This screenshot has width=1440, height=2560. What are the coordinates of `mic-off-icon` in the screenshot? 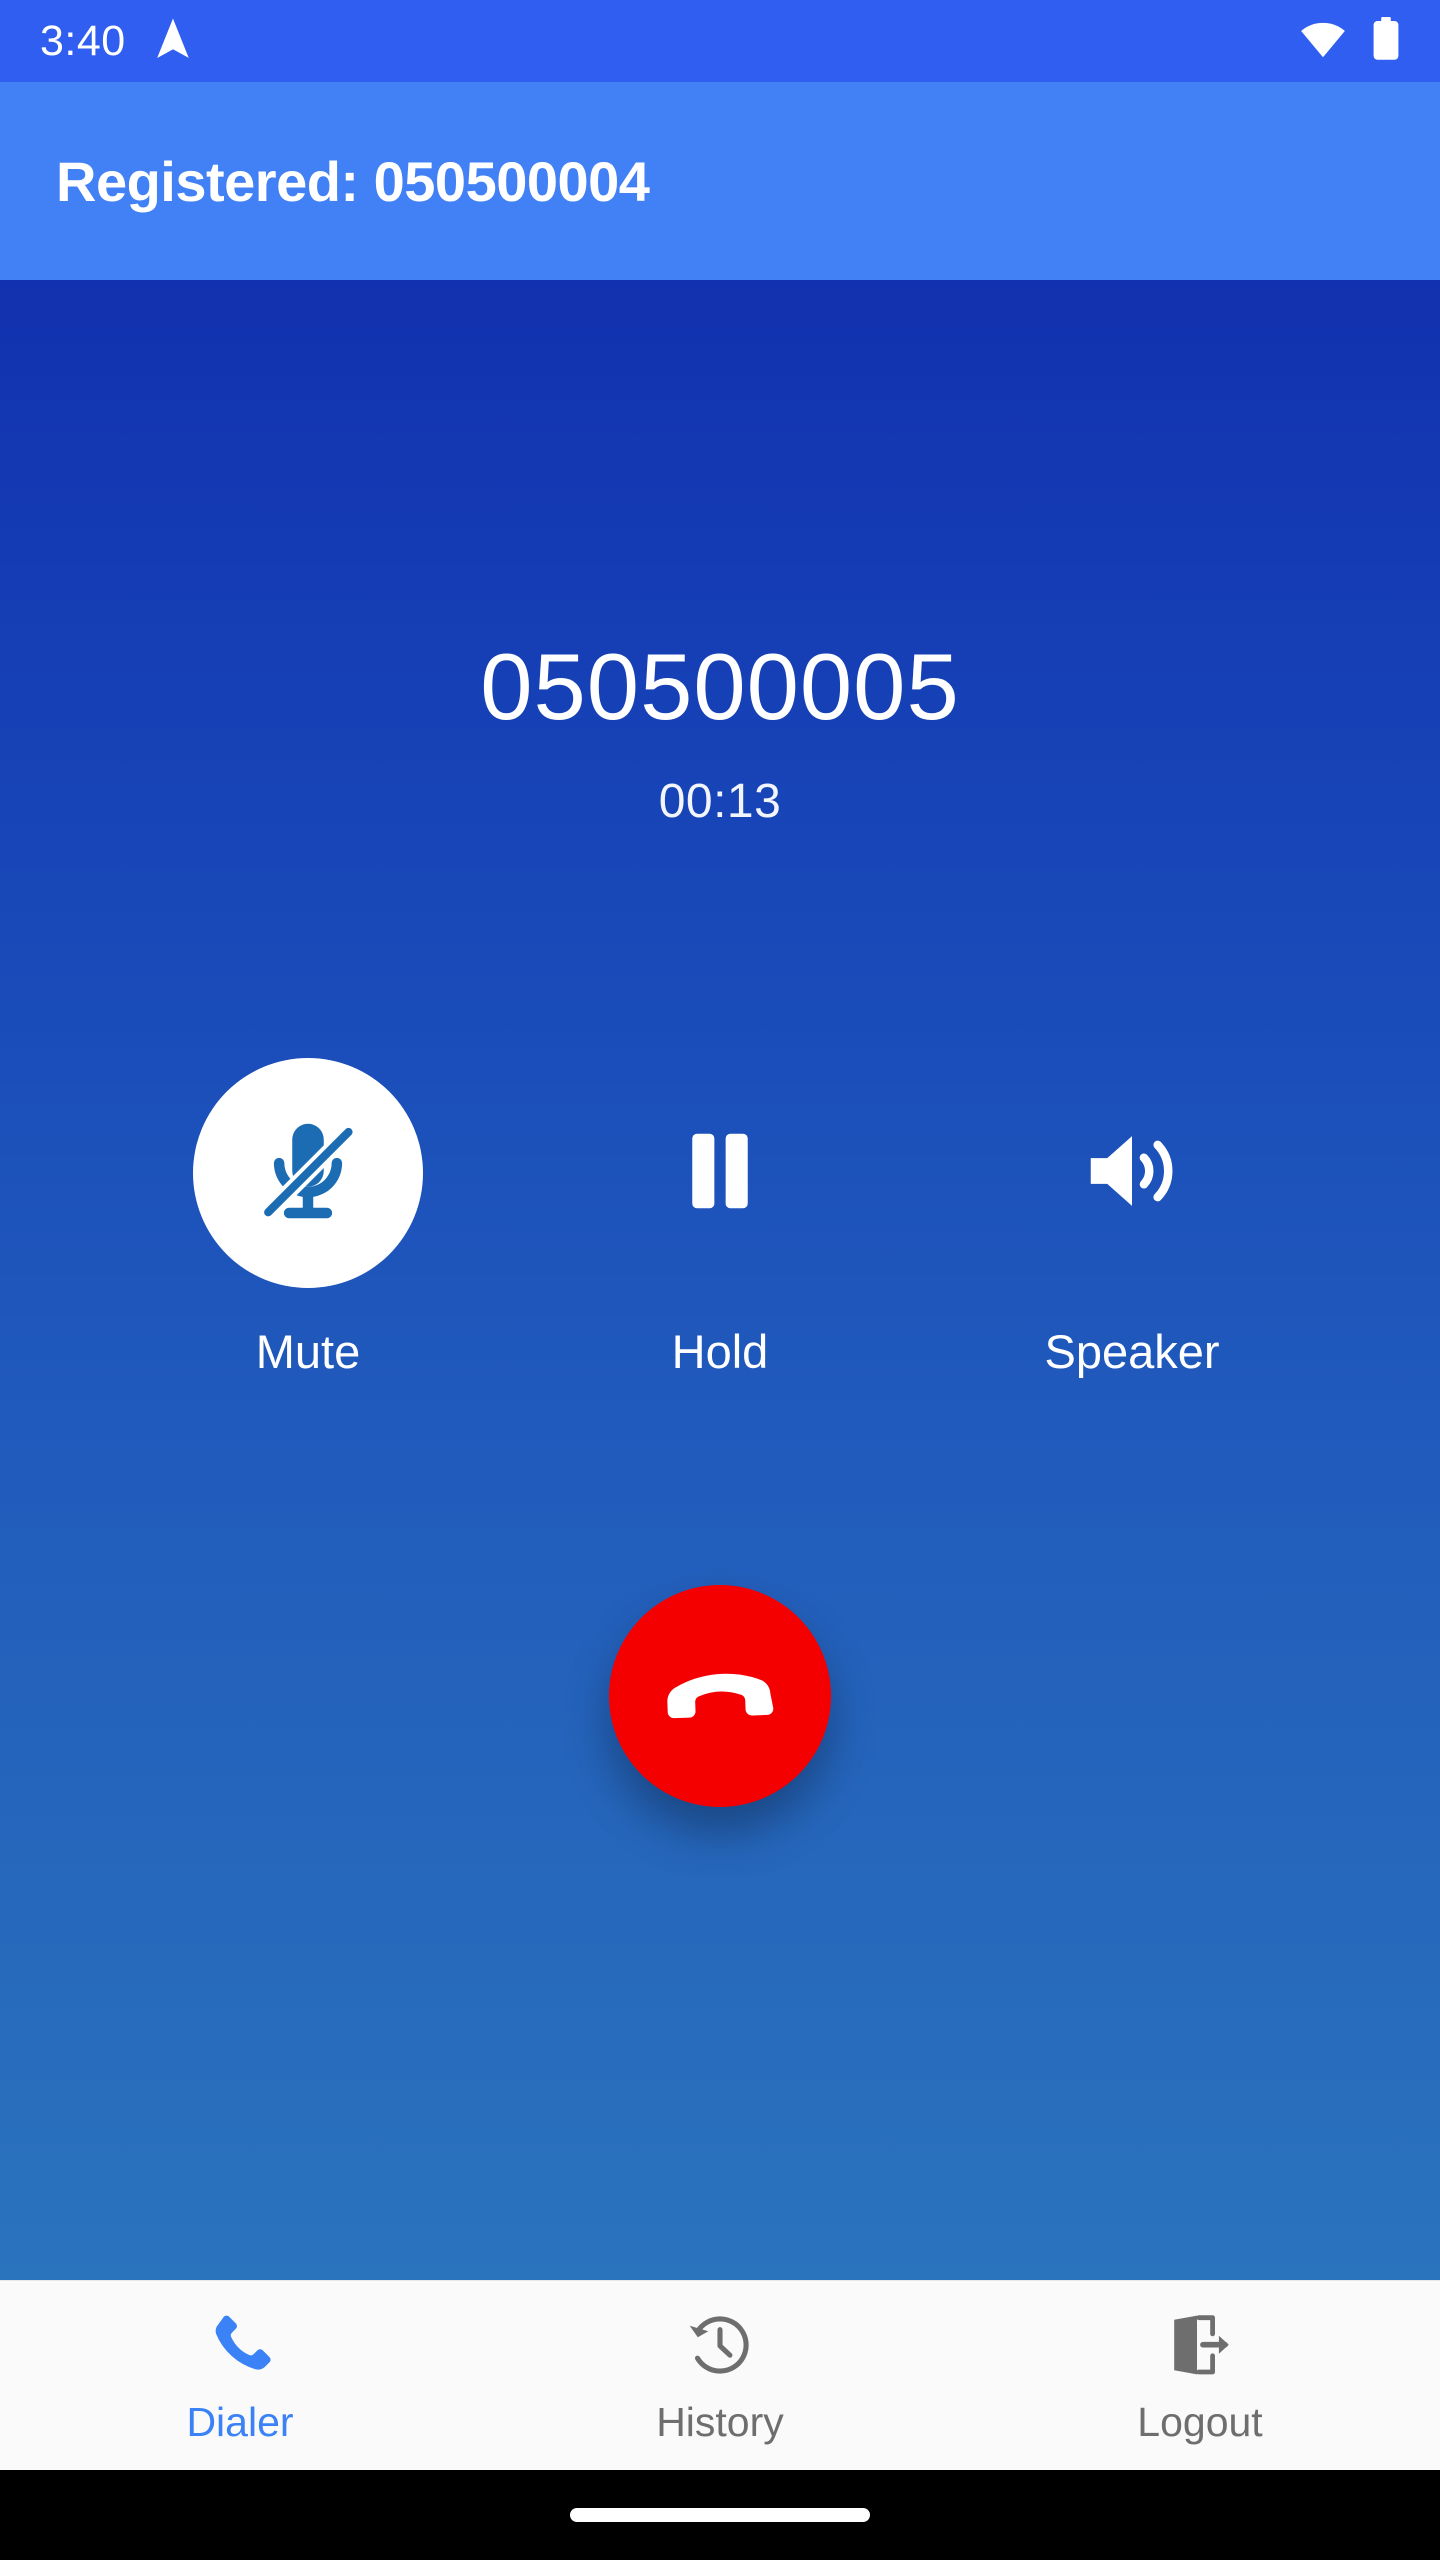 It's located at (308, 1173).